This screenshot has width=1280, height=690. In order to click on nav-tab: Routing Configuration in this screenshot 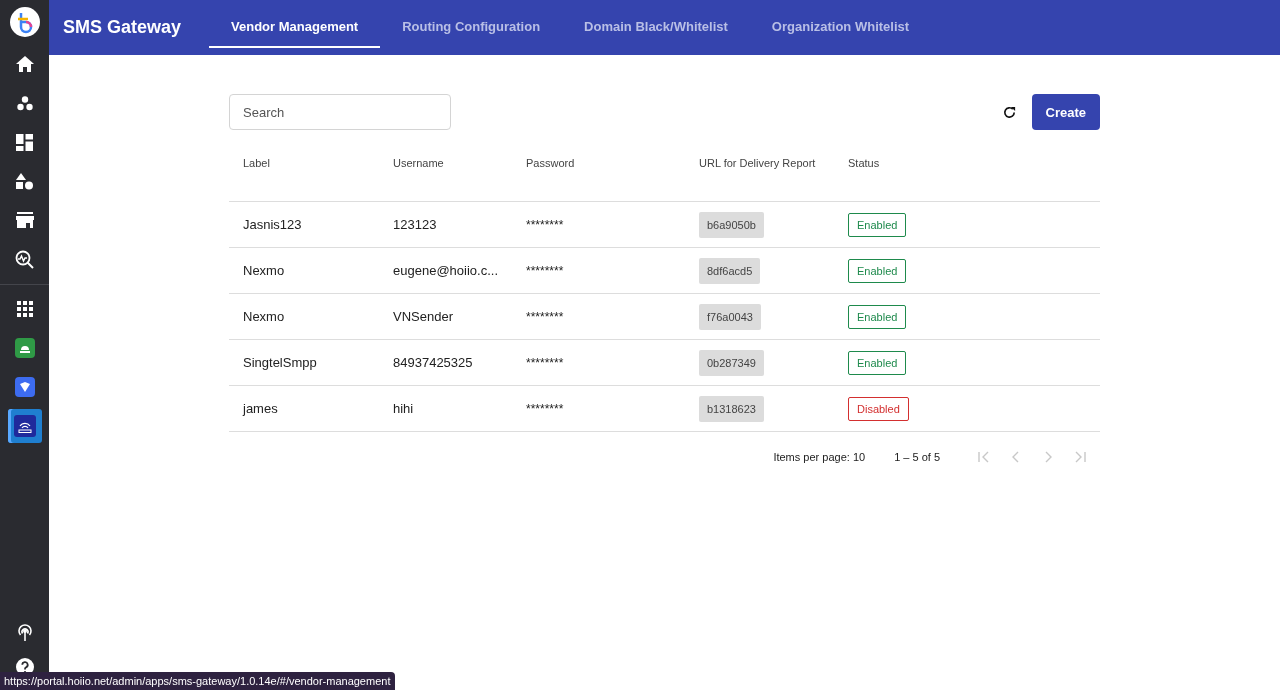, I will do `click(471, 24)`.